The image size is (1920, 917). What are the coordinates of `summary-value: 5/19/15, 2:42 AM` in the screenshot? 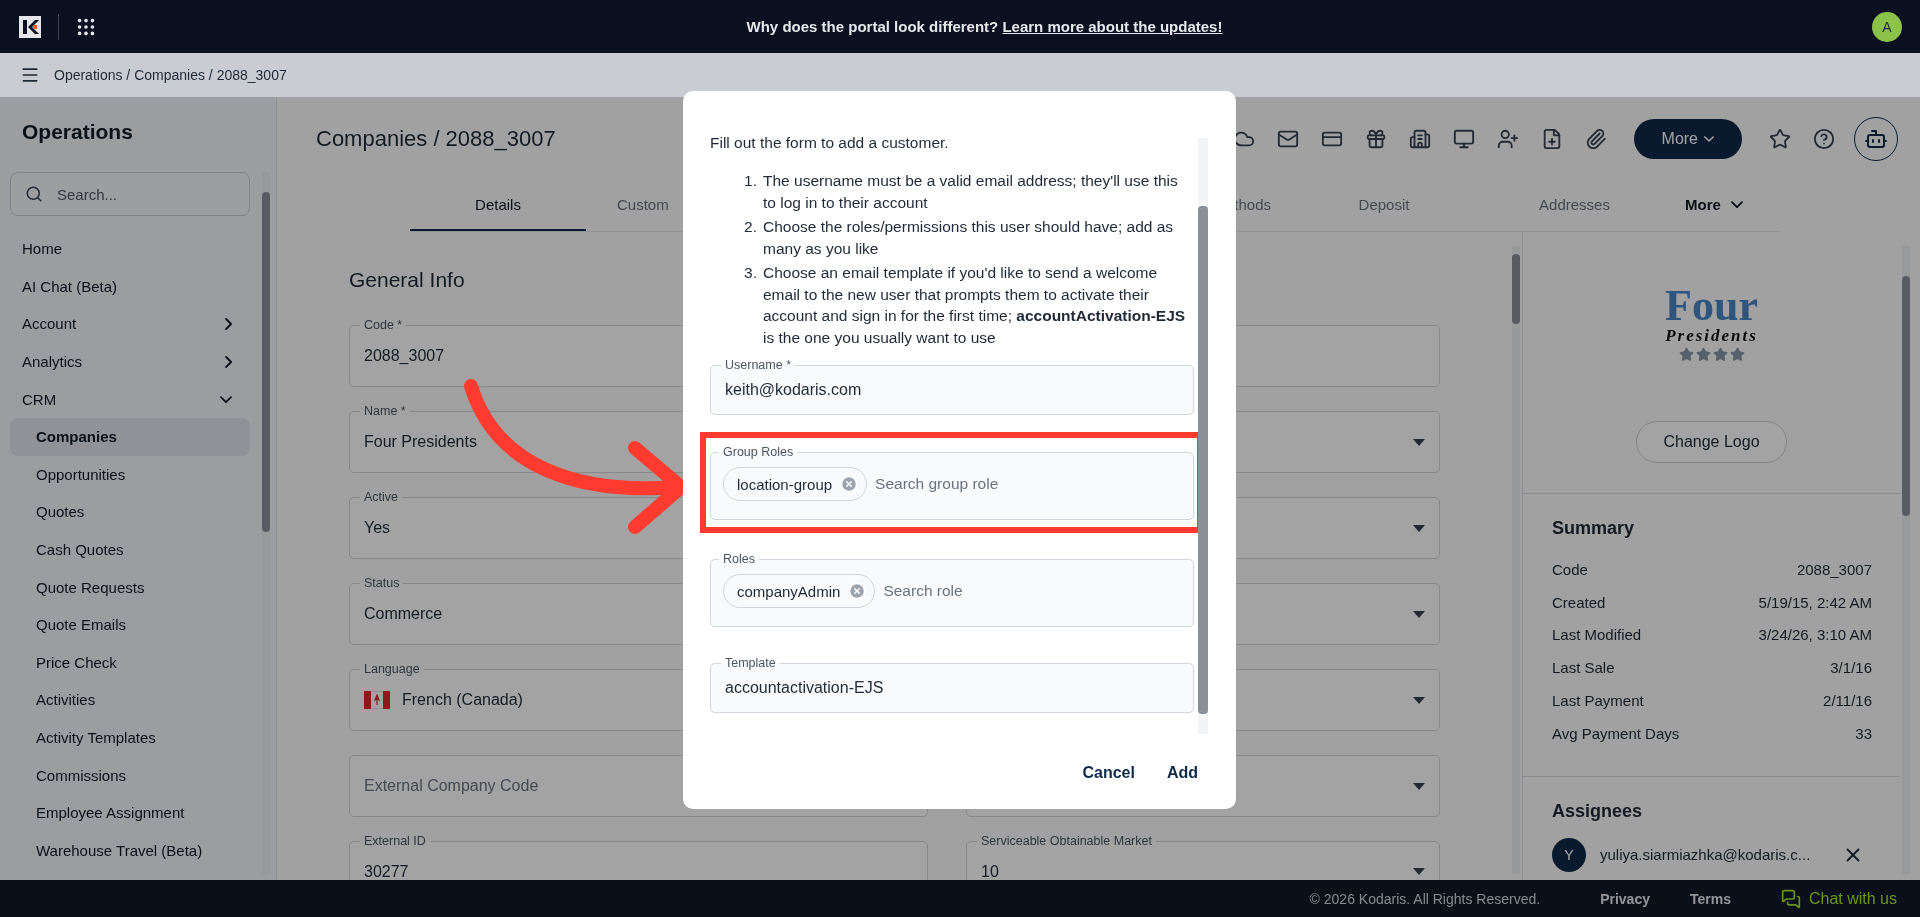 It's located at (1815, 602).